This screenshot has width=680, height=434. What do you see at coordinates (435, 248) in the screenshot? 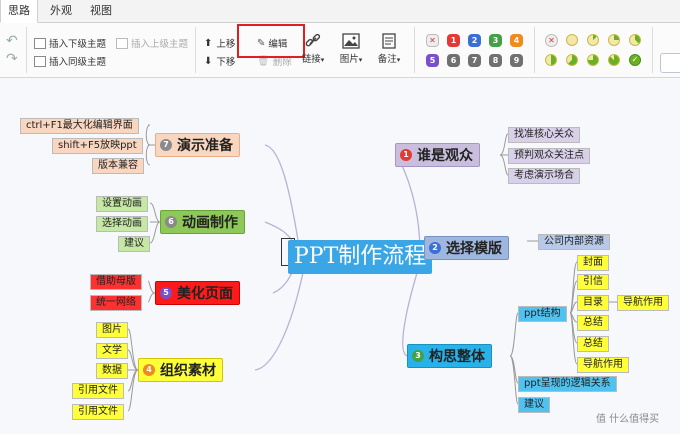
I see `priority-2-badge: 2` at bounding box center [435, 248].